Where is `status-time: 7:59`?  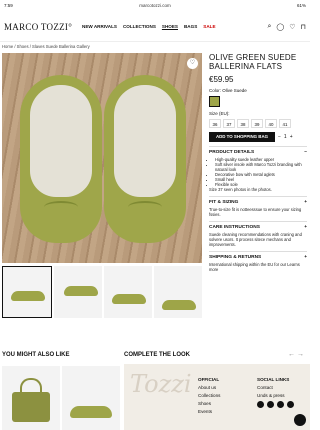
status-time: 7:59 is located at coordinates (8, 5).